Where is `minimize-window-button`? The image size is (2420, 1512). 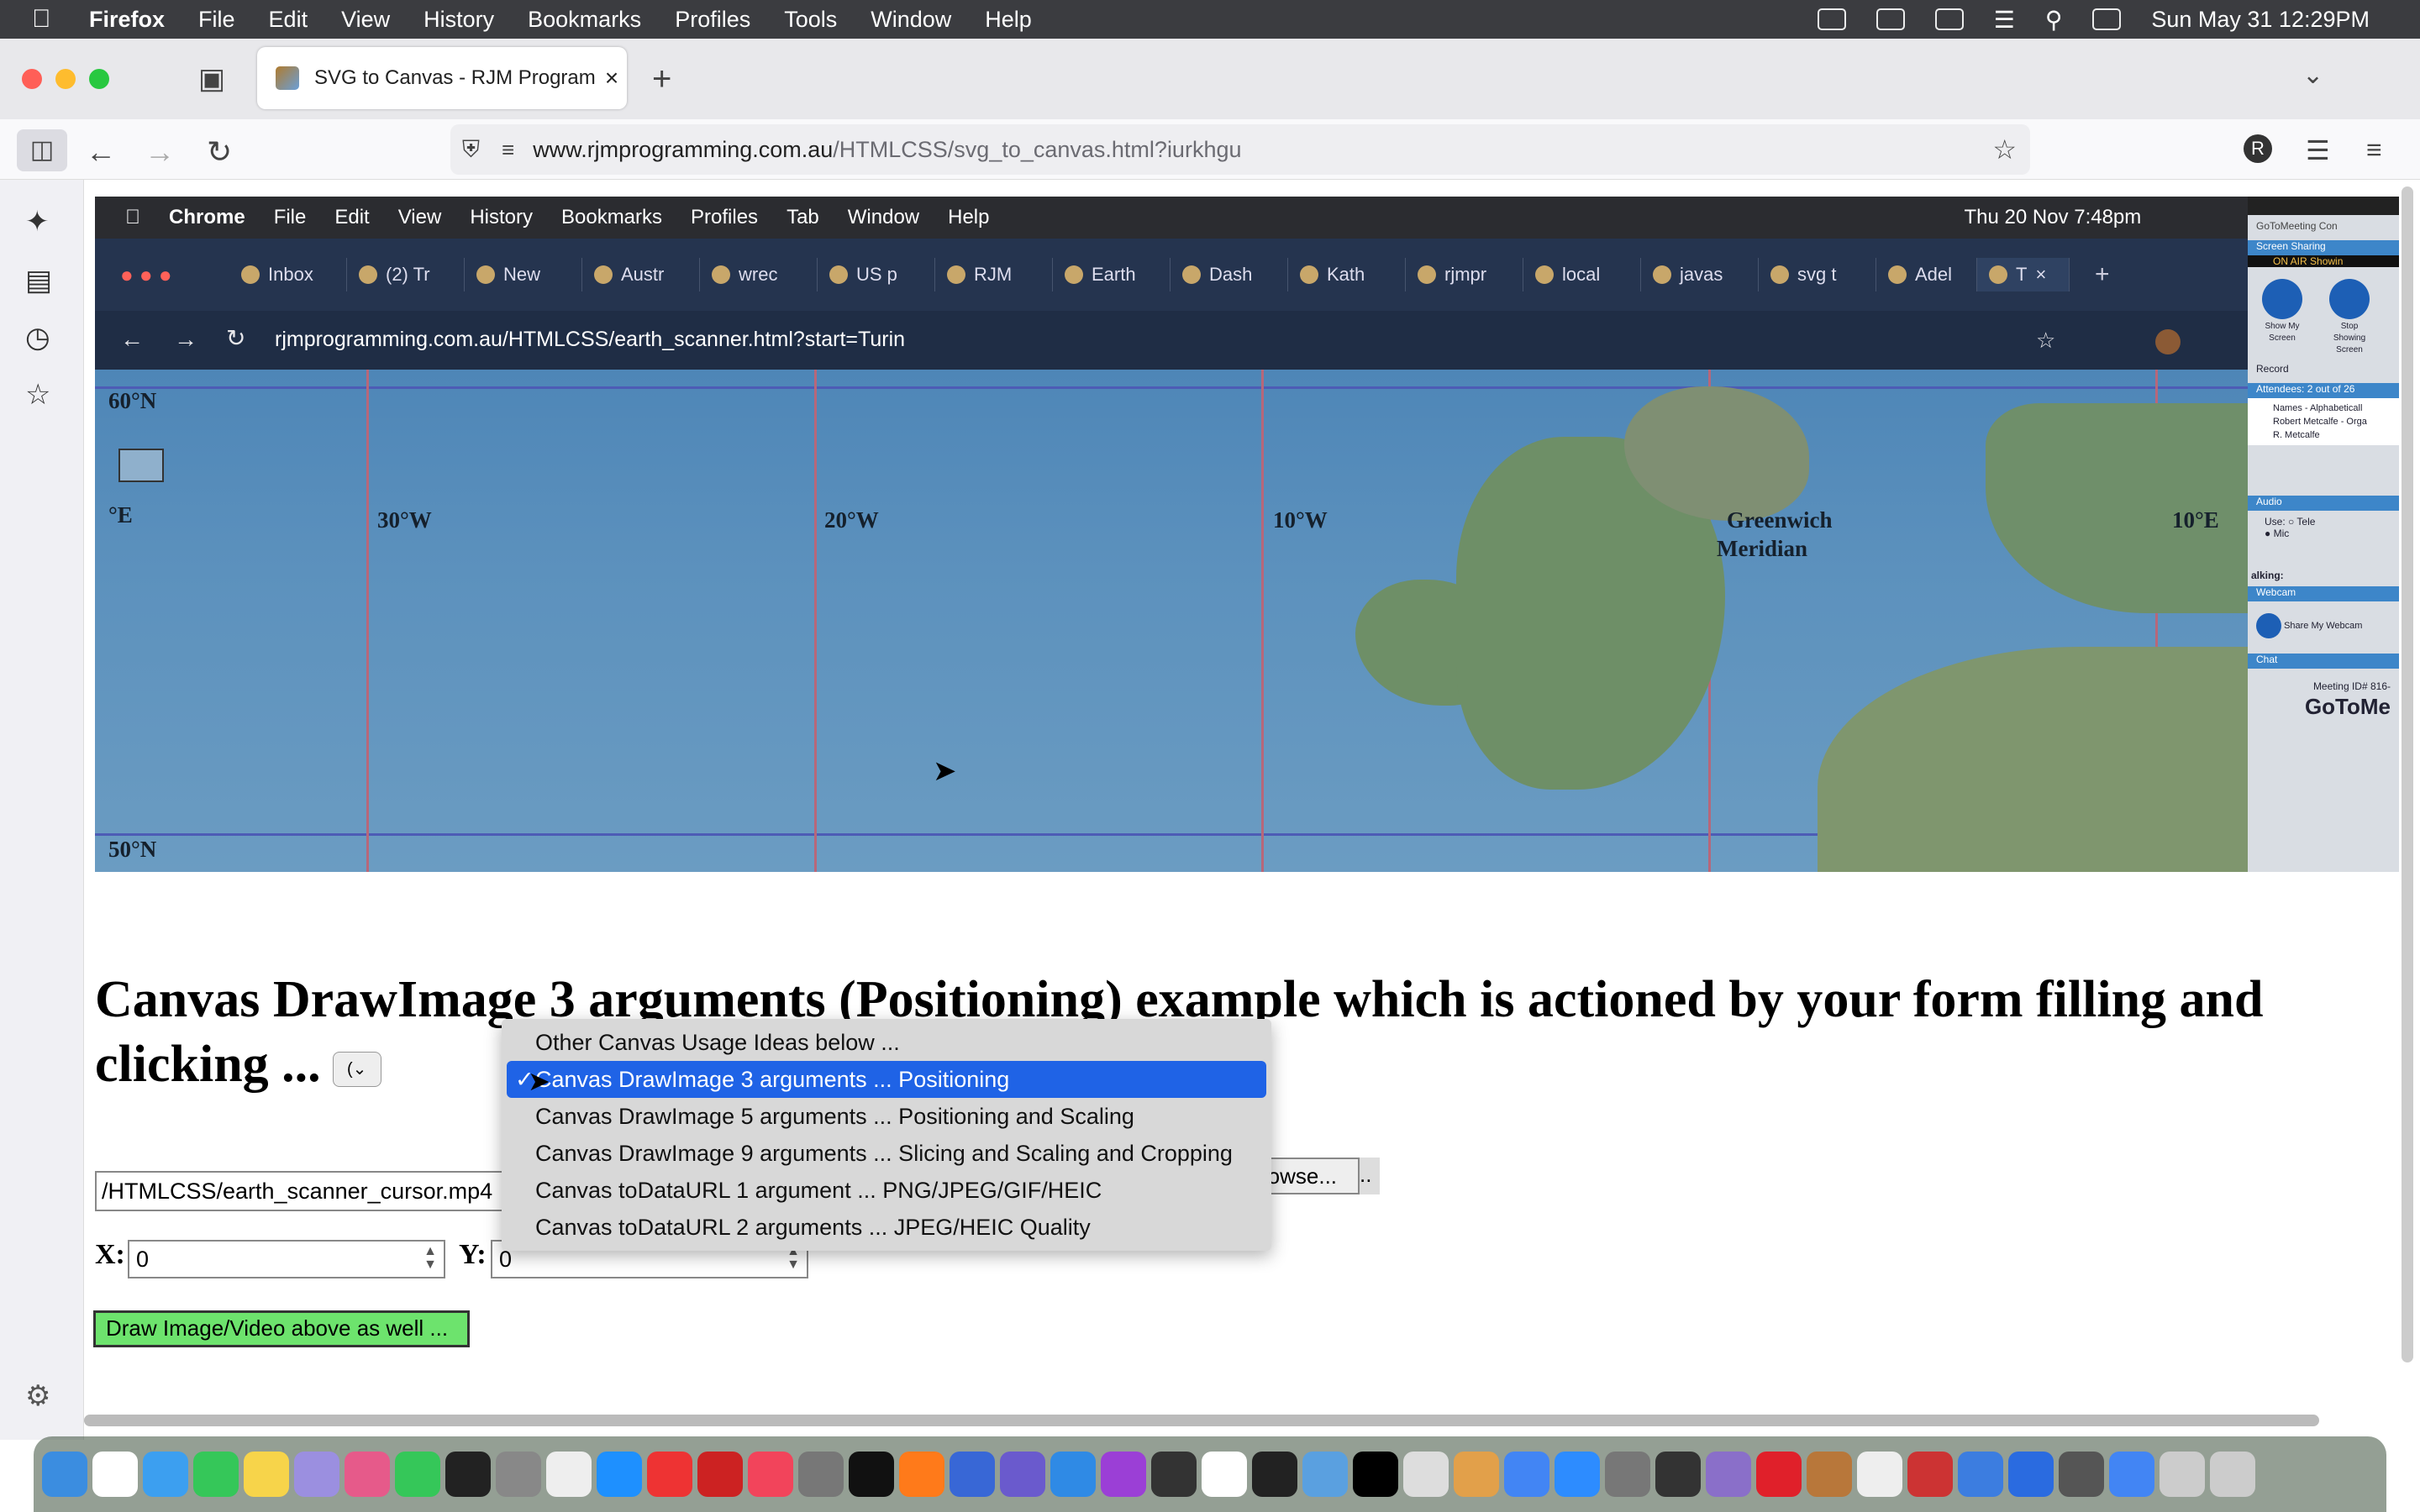
minimize-window-button is located at coordinates (65, 79).